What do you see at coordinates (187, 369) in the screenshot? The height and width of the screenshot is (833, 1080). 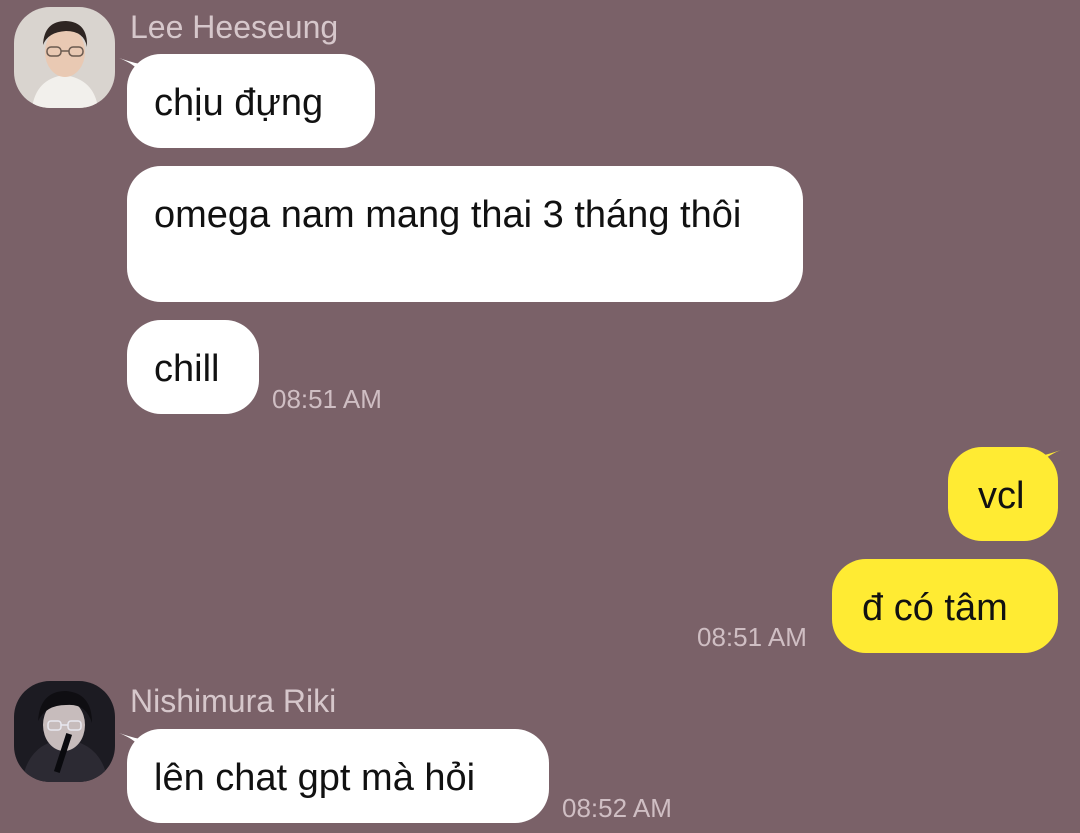 I see `message-text: chill` at bounding box center [187, 369].